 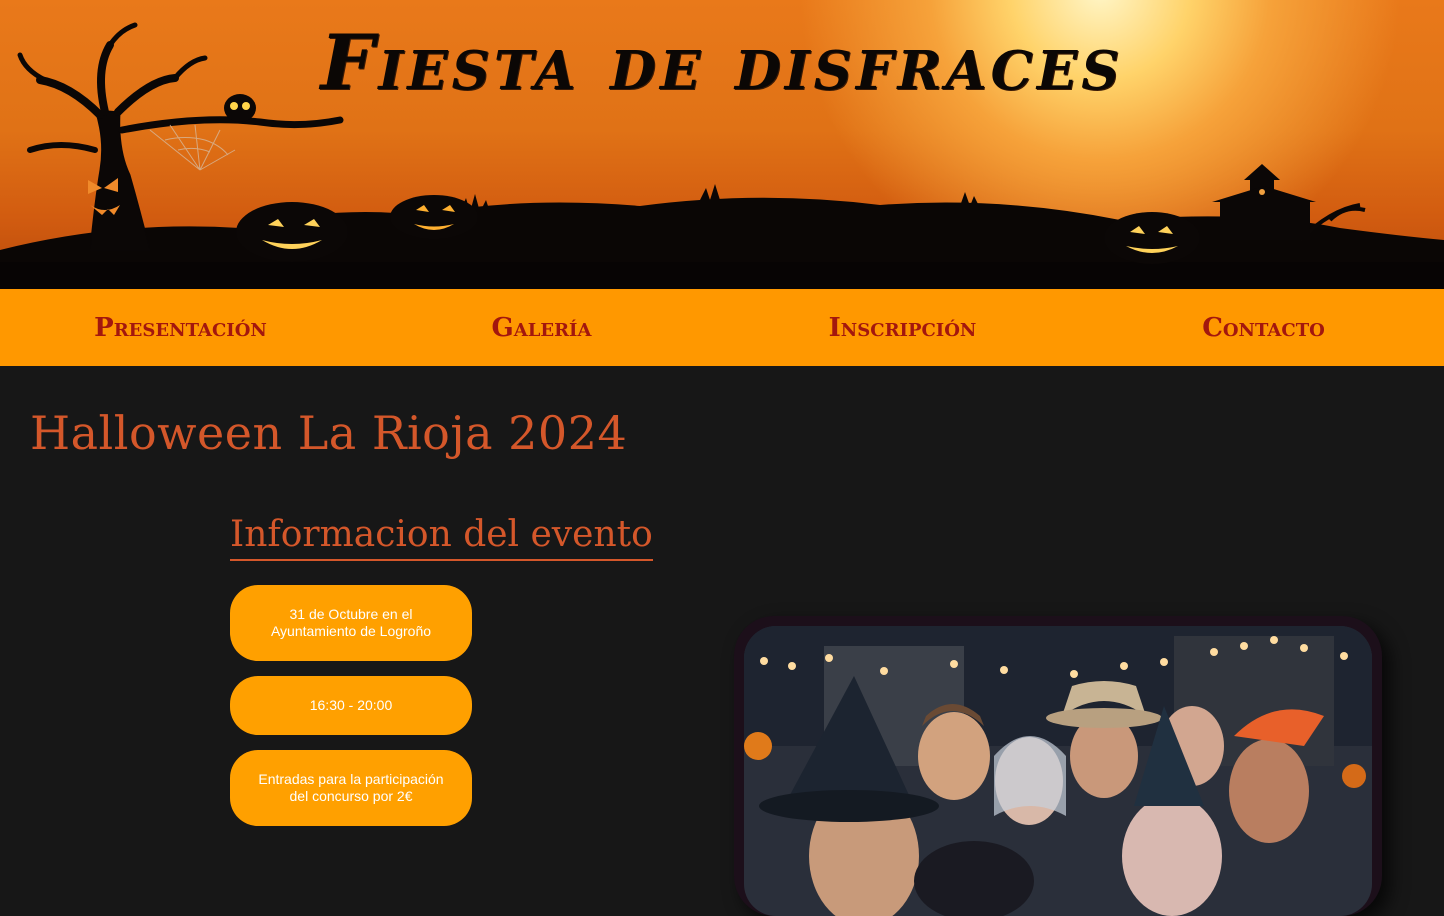 I want to click on section-title: Informacion del evento, so click(x=441, y=537).